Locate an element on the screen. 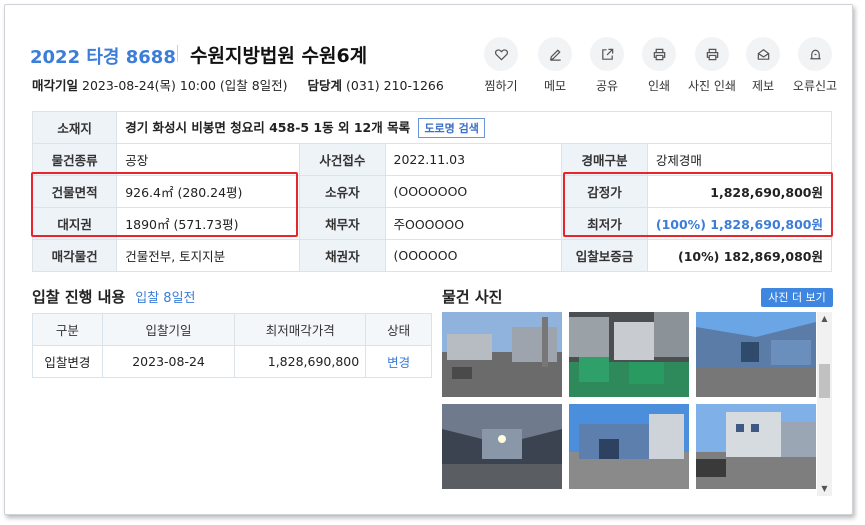  mail-icon is located at coordinates (763, 54).